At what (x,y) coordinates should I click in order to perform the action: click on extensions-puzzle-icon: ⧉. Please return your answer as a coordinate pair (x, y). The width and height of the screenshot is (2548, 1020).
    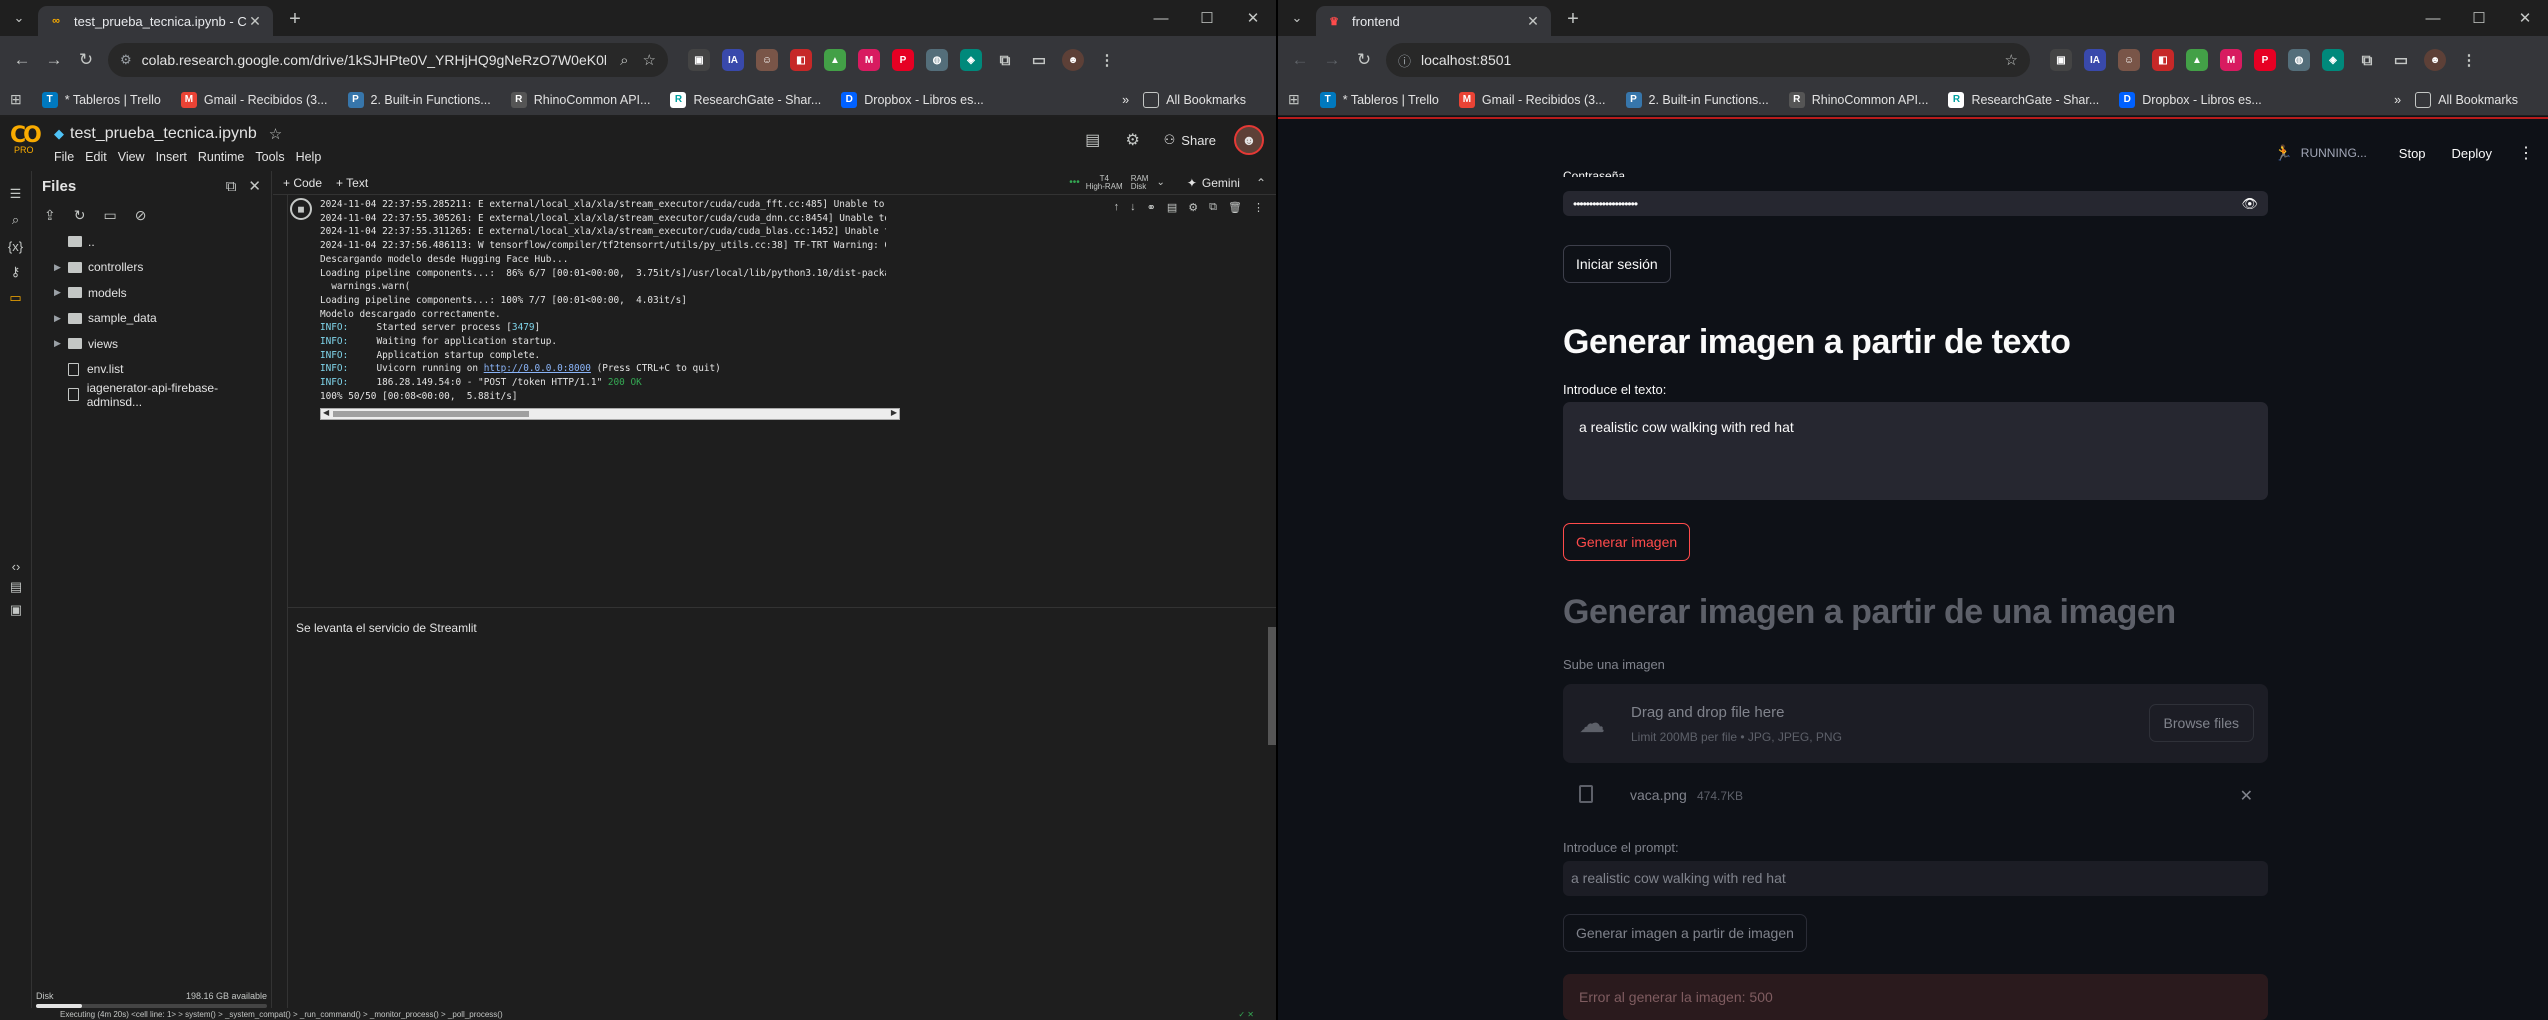
    Looking at the image, I should click on (1005, 60).